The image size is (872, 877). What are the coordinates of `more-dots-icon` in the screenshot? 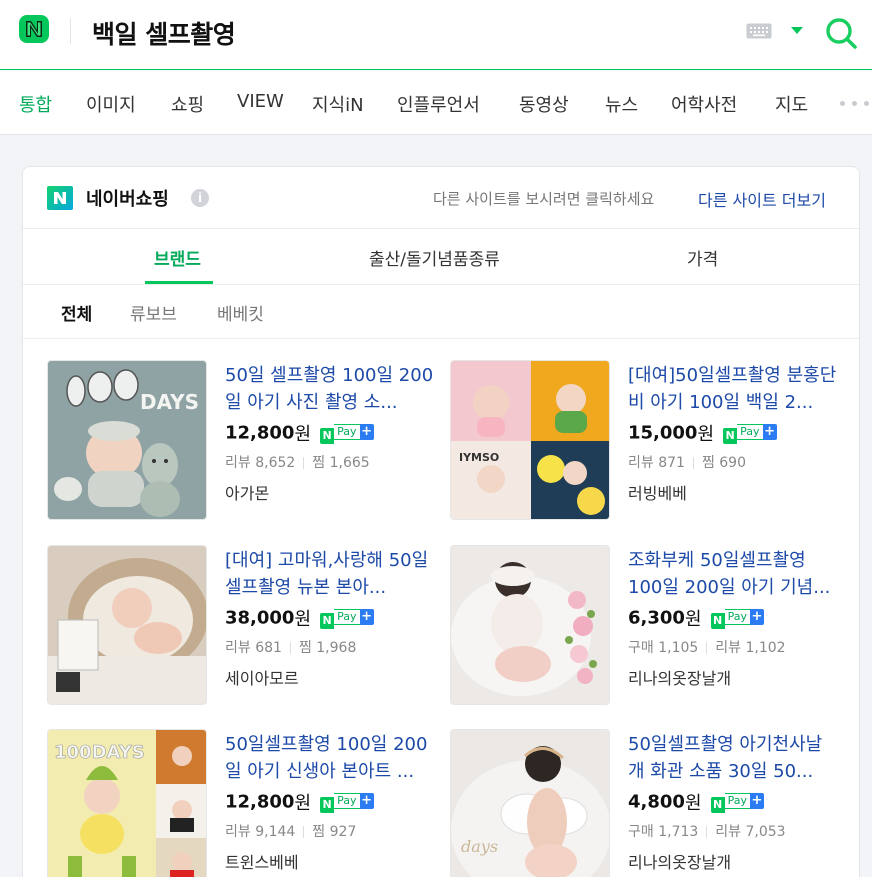 It's located at (856, 104).